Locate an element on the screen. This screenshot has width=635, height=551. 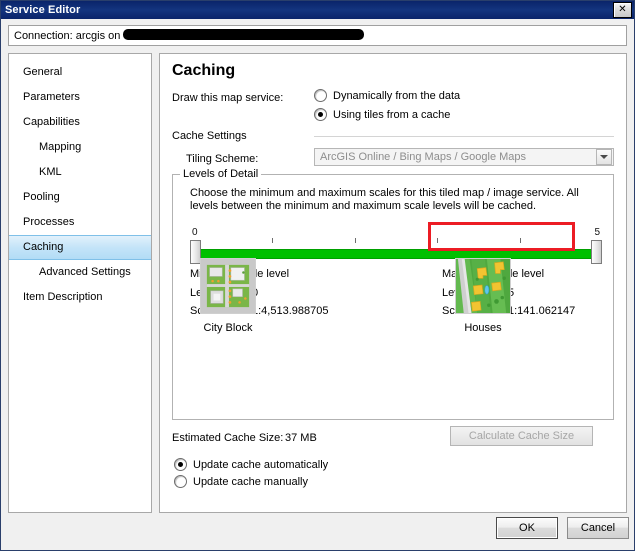
connection-redaction-bar is located at coordinates (243, 34).